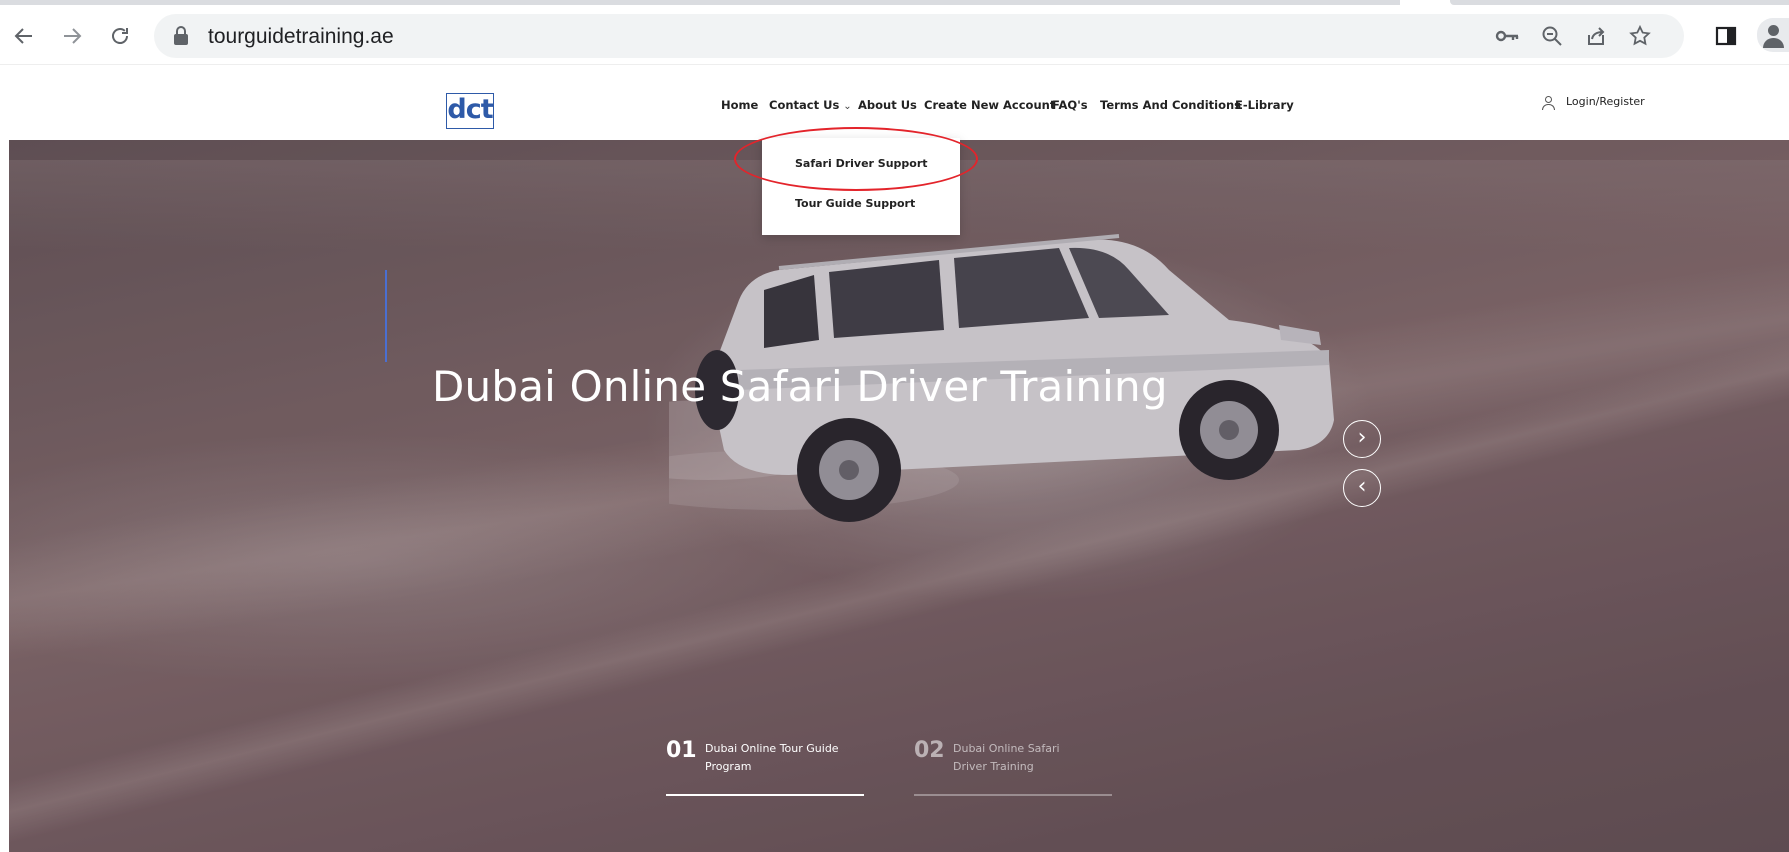 This screenshot has height=852, width=1789. What do you see at coordinates (855, 203) in the screenshot?
I see `dropdown-item-tour-guide-support: Tour Guide Support` at bounding box center [855, 203].